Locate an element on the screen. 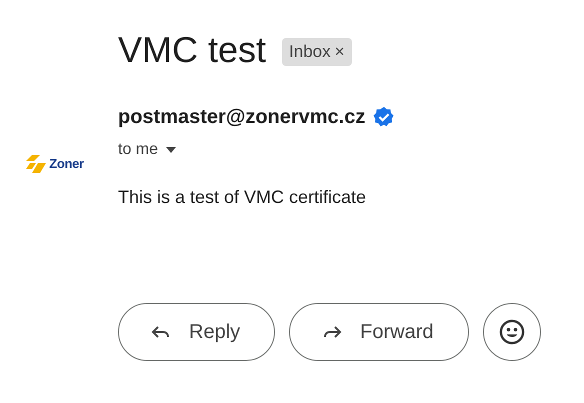  smiley-icon is located at coordinates (512, 332).